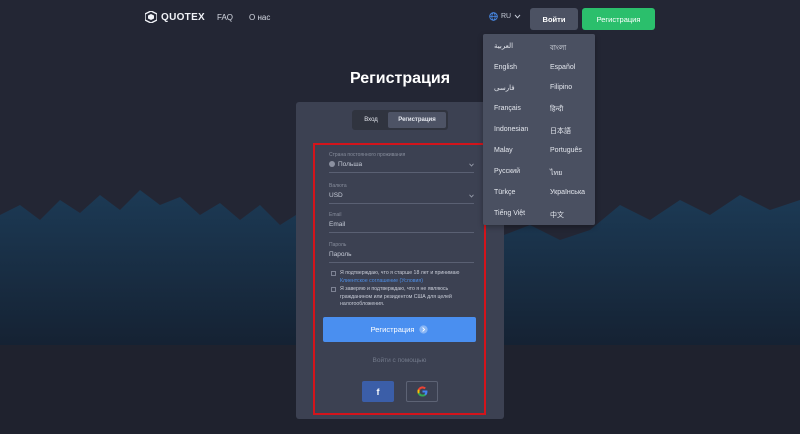 The image size is (800, 434). Describe the element at coordinates (509, 213) in the screenshot. I see `lang-option-vietnamese: Tiếng Việt` at that location.